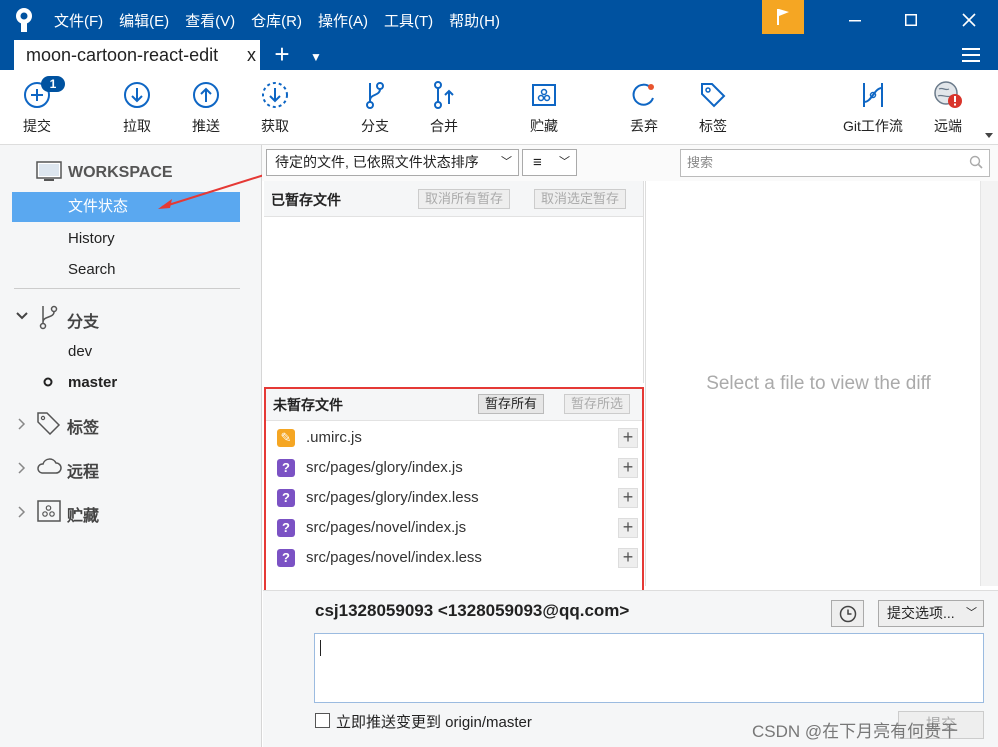  What do you see at coordinates (78, 20) in the screenshot?
I see `menu-file: 文件(F)` at bounding box center [78, 20].